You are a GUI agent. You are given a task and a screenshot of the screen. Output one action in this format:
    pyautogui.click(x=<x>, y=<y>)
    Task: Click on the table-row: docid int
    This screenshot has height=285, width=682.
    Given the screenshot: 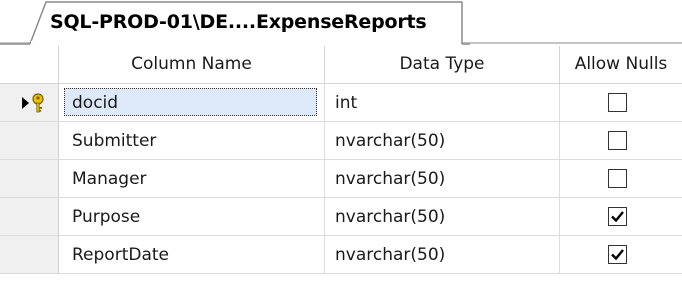 What is the action you would take?
    pyautogui.click(x=341, y=103)
    